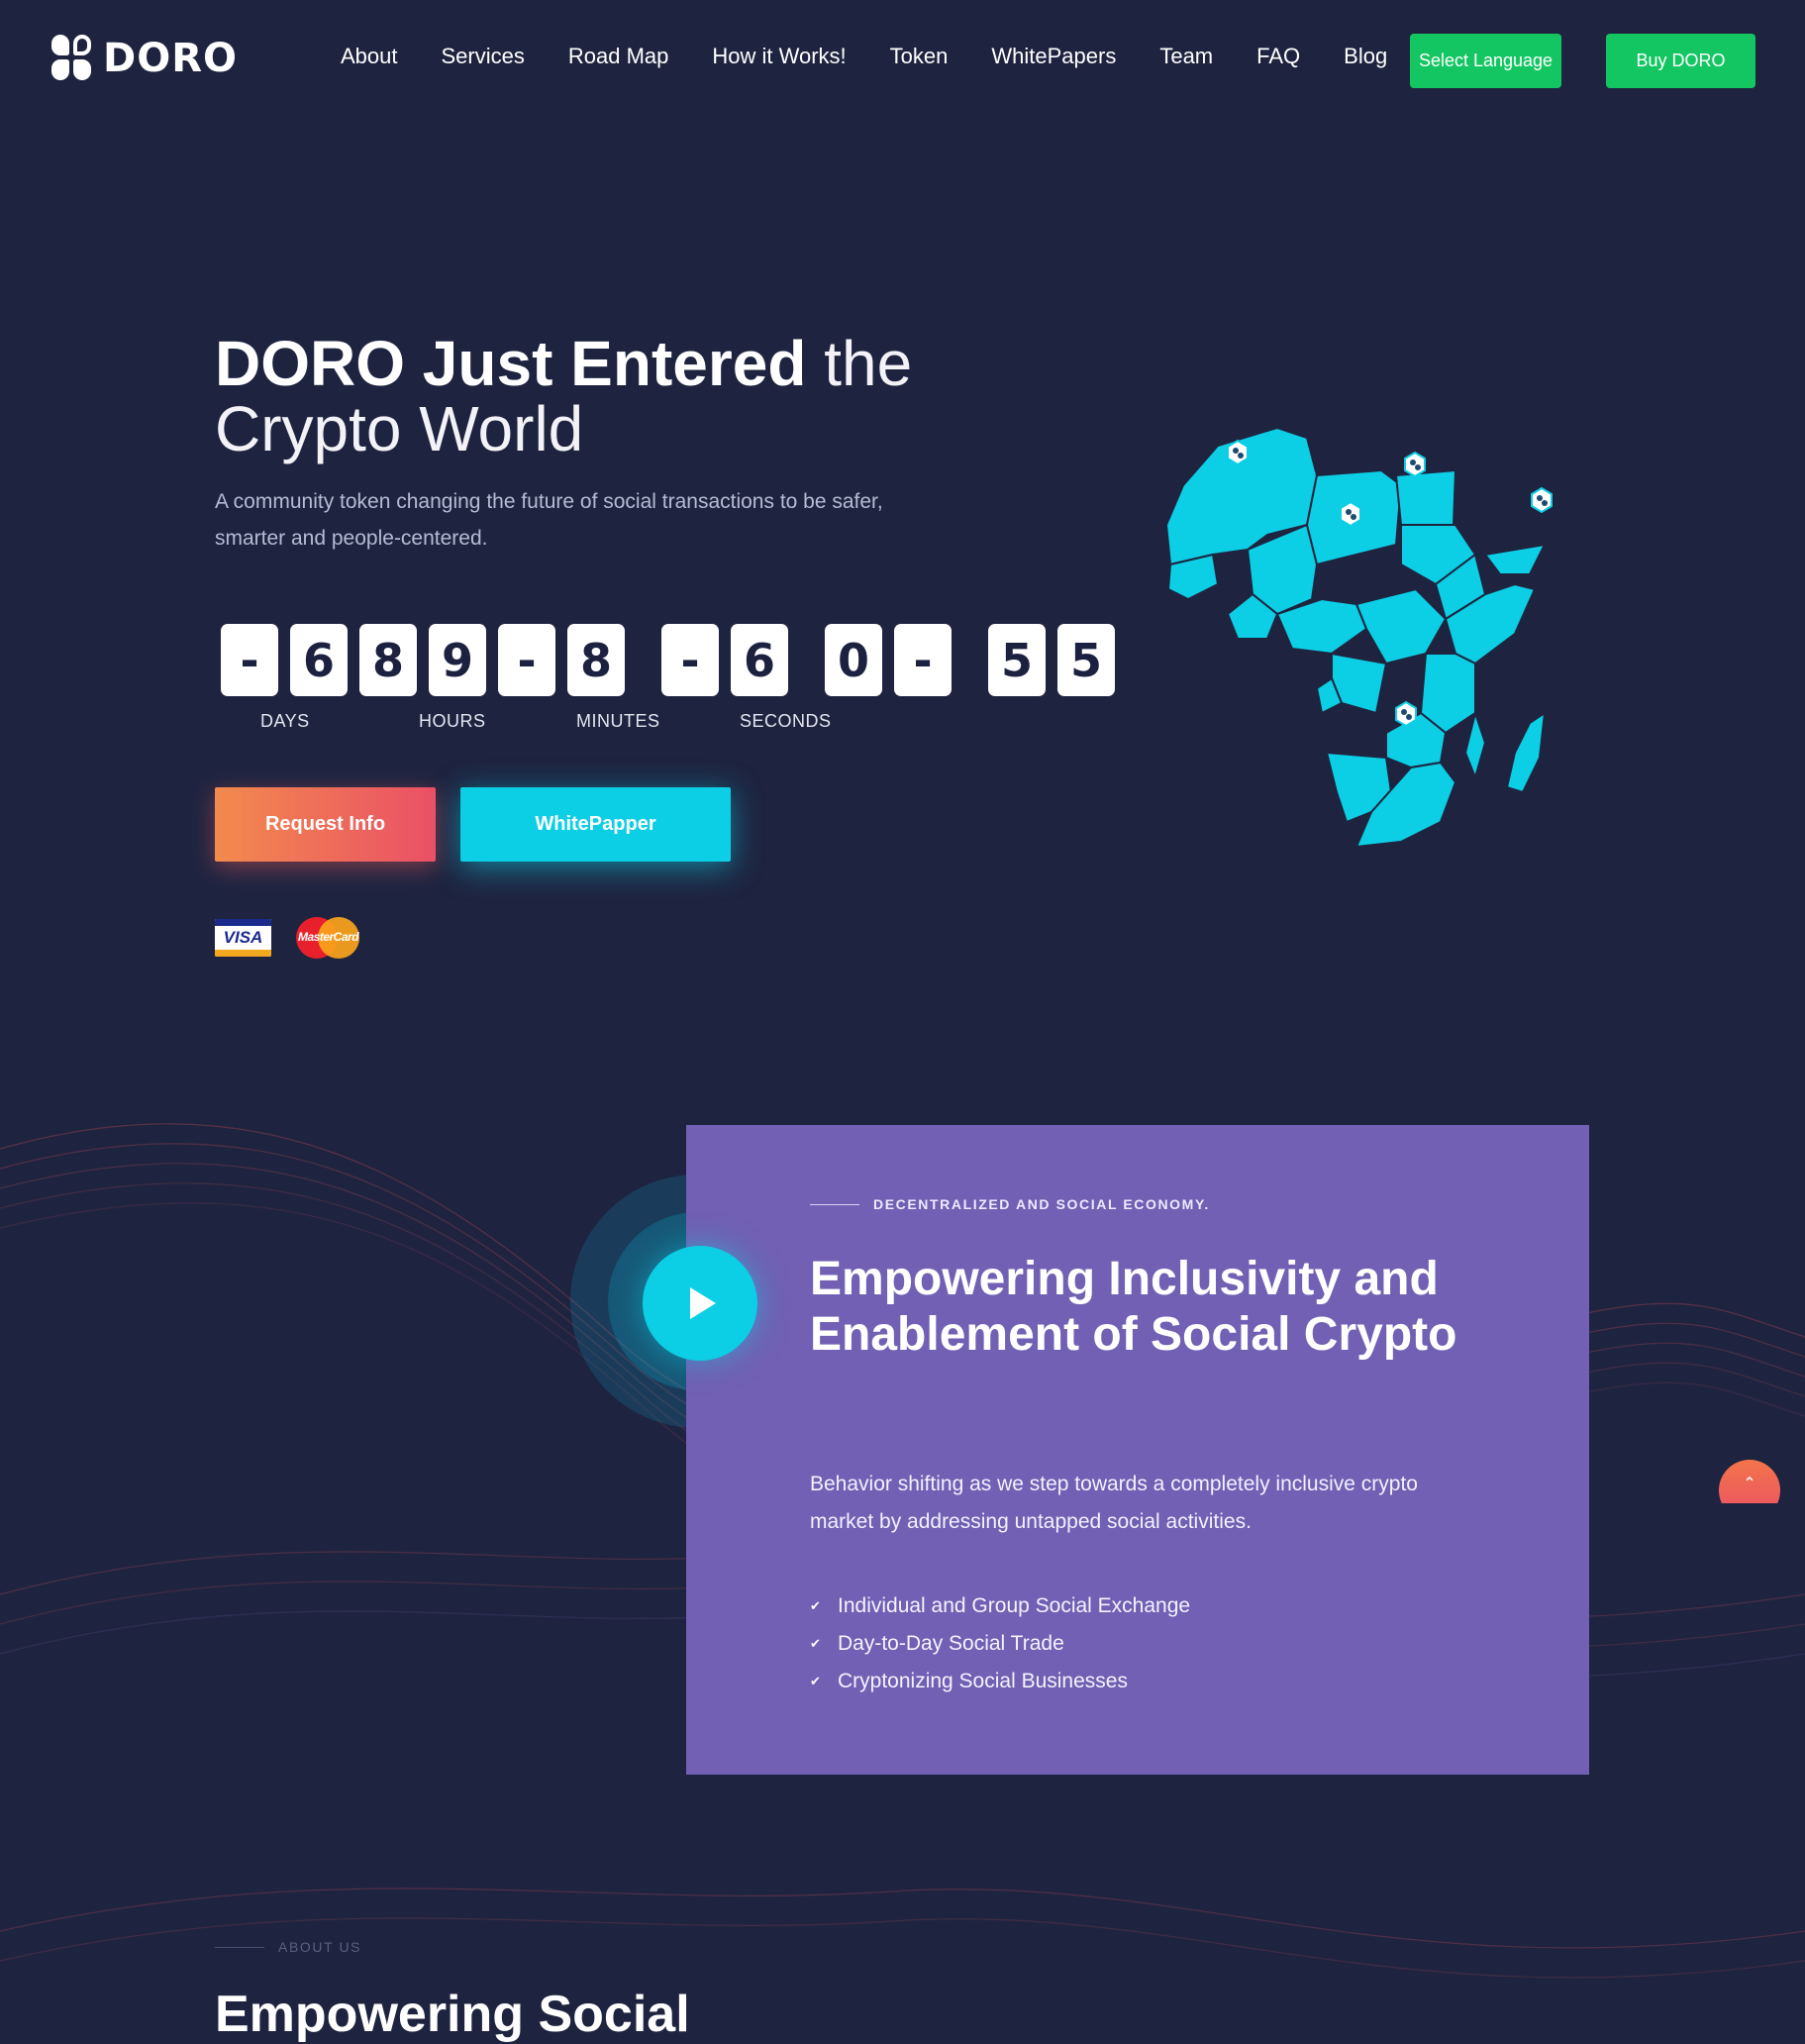 This screenshot has width=1805, height=2044. Describe the element at coordinates (618, 56) in the screenshot. I see `nav-road-map: Road Map` at that location.